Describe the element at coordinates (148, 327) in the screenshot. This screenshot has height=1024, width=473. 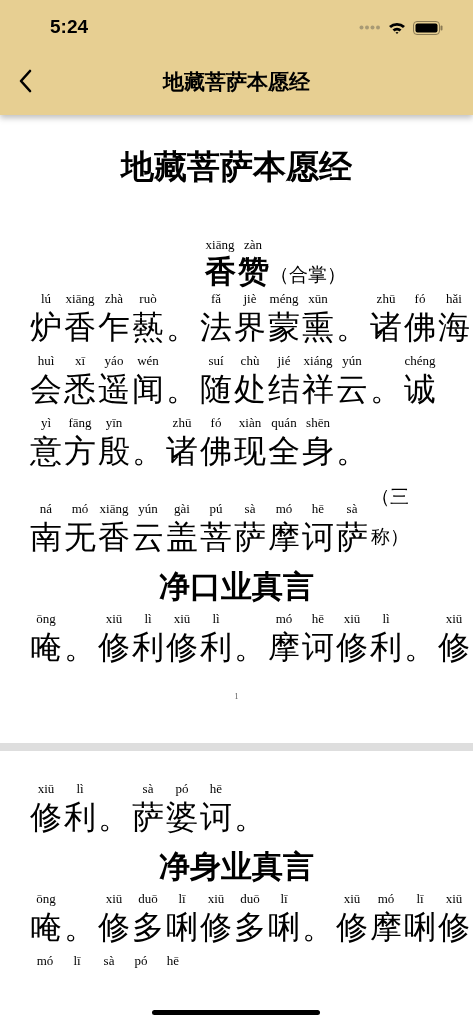
I see `scripture-character: 爇` at that location.